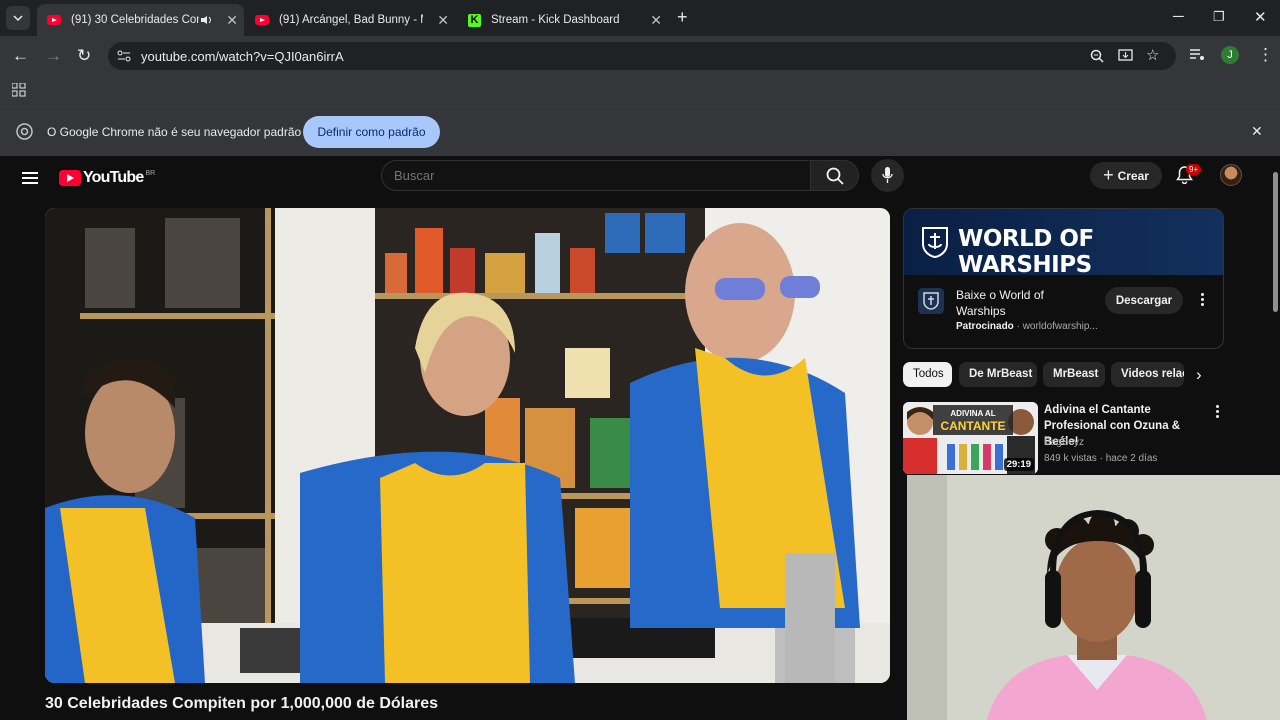  I want to click on ad-more-options-icon, so click(1203, 300).